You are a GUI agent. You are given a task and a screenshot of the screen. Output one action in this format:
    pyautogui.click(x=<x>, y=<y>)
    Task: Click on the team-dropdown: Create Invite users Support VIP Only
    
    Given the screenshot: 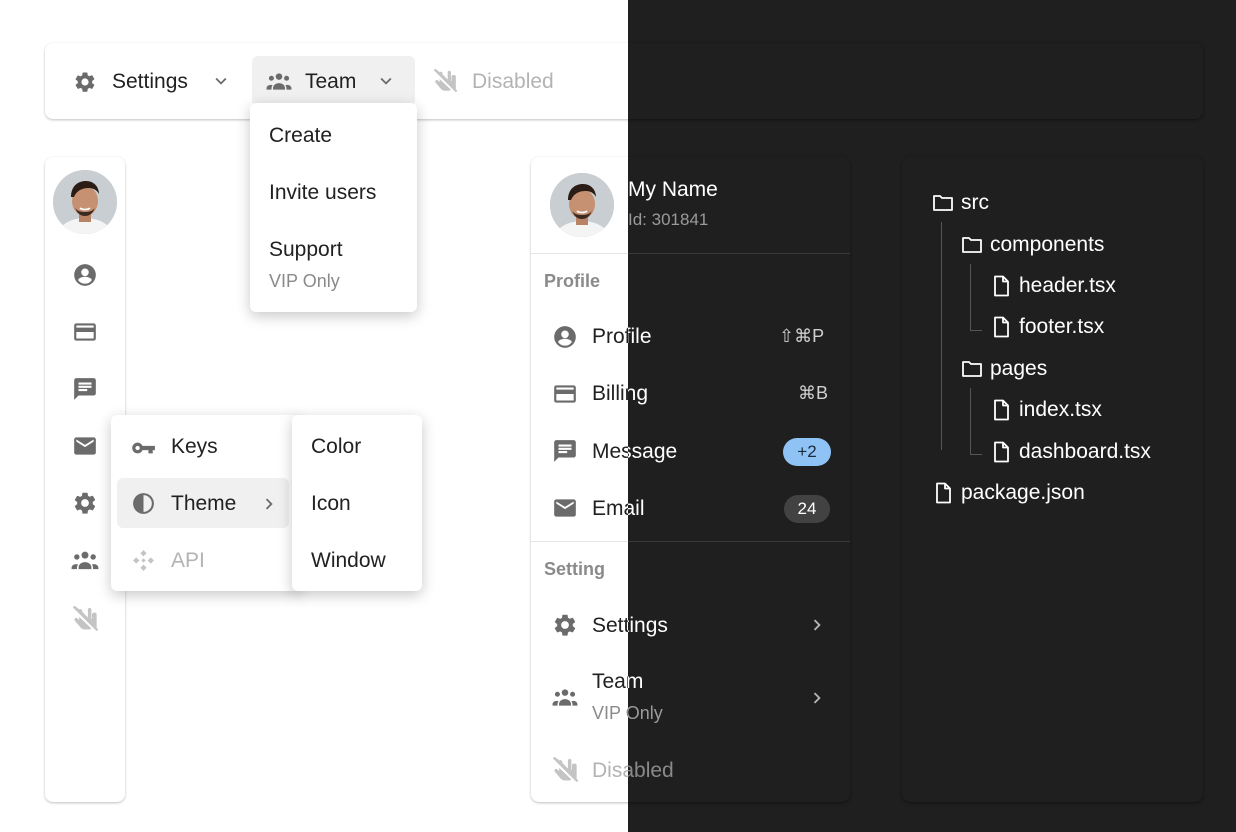 What is the action you would take?
    pyautogui.click(x=333, y=207)
    